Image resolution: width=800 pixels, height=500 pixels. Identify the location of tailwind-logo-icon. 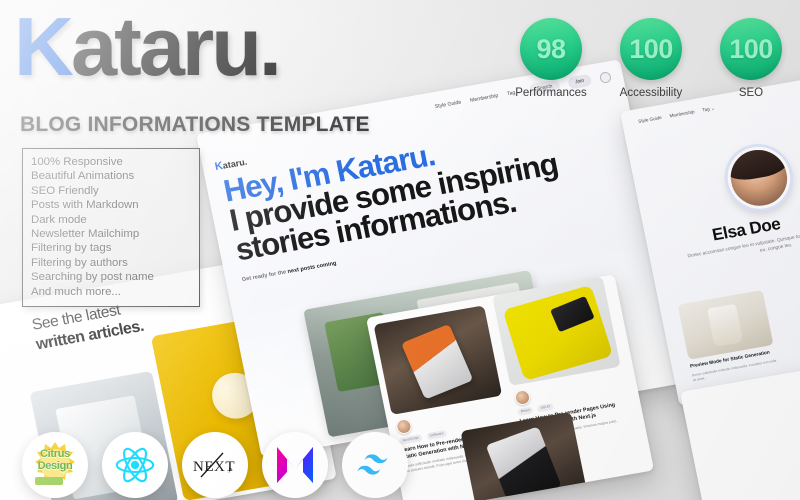
(375, 465).